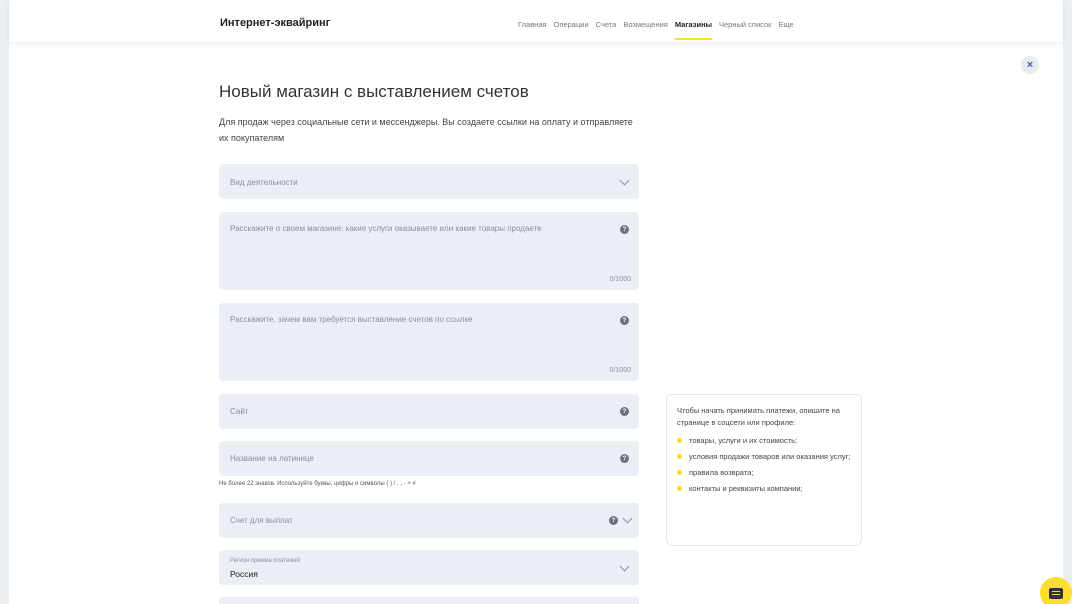  Describe the element at coordinates (429, 520) in the screenshot. I see `payout-account-select: Счет для выплат ?` at that location.